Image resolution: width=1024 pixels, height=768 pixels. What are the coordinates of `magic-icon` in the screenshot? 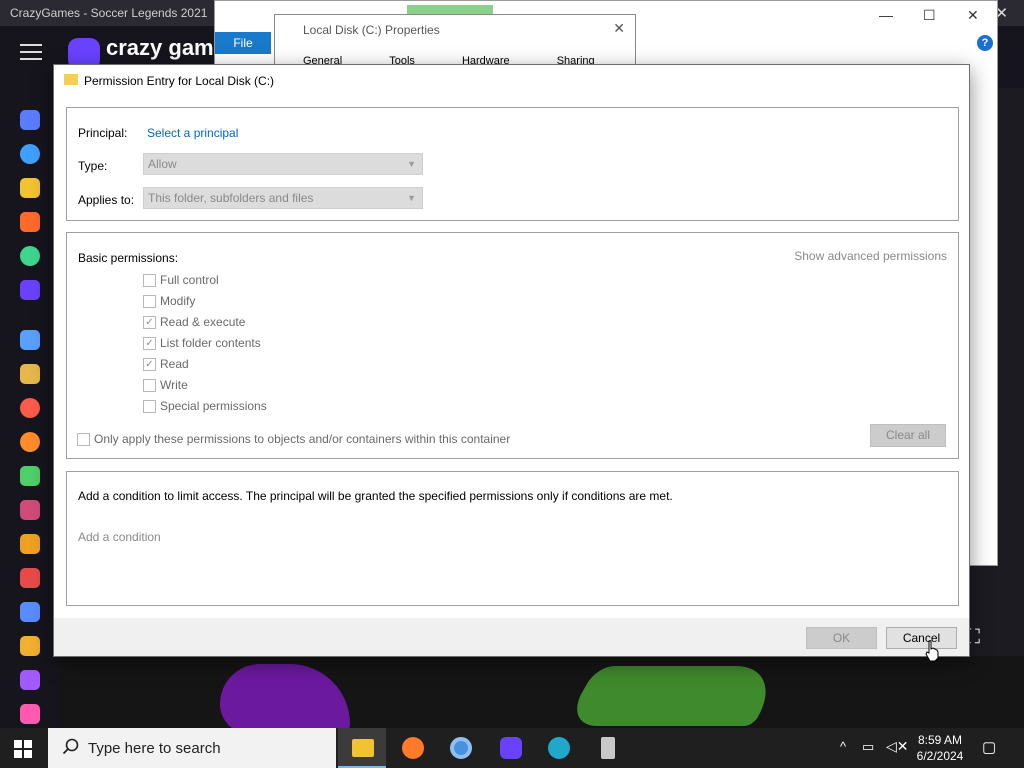 It's located at (30, 646).